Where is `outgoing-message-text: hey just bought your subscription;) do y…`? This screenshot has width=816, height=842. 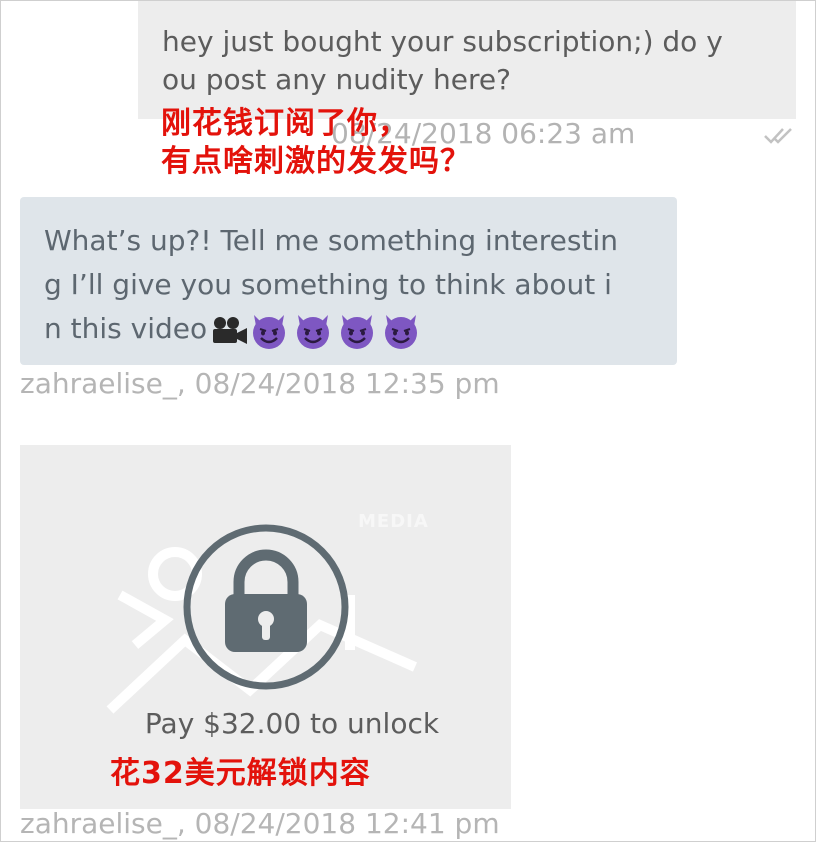 outgoing-message-text: hey just bought your subscription;) do y… is located at coordinates (442, 60).